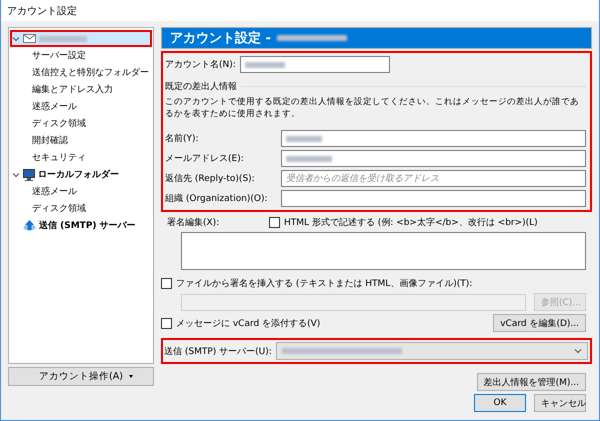 This screenshot has height=421, width=600. I want to click on tree-item: 送信 (SMTP) サーバー, so click(81, 225).